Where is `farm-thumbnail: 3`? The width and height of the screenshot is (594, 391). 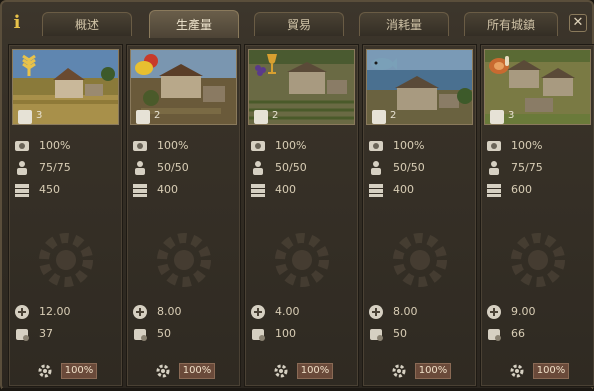
farm-thumbnail: 3 is located at coordinates (65, 87).